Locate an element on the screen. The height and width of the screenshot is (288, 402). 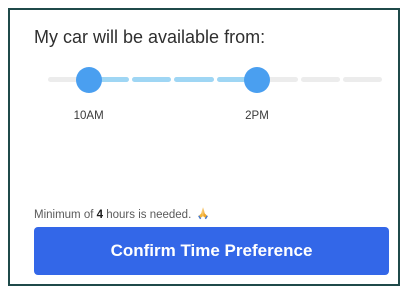
confirm-time-preference-button: Confirm Time Preference is located at coordinates (211, 251).